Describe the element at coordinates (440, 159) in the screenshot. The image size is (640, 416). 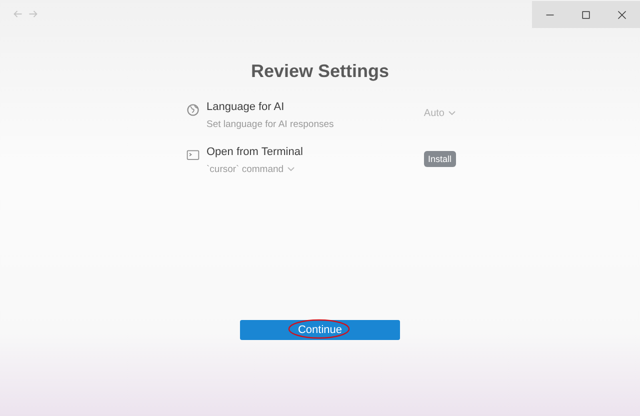
I see `install-button: Install` at that location.